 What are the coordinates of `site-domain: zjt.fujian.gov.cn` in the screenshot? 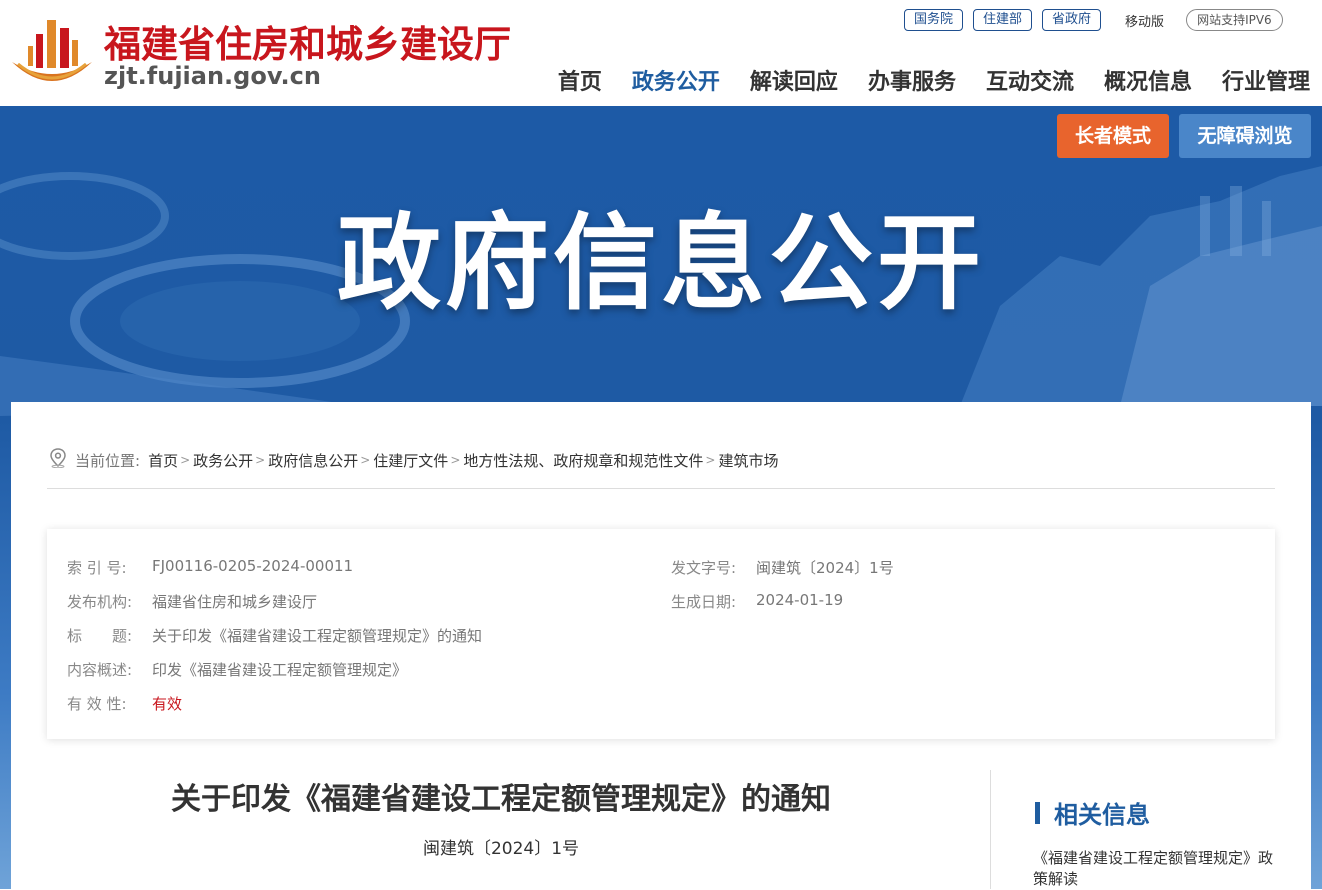 It's located at (212, 76).